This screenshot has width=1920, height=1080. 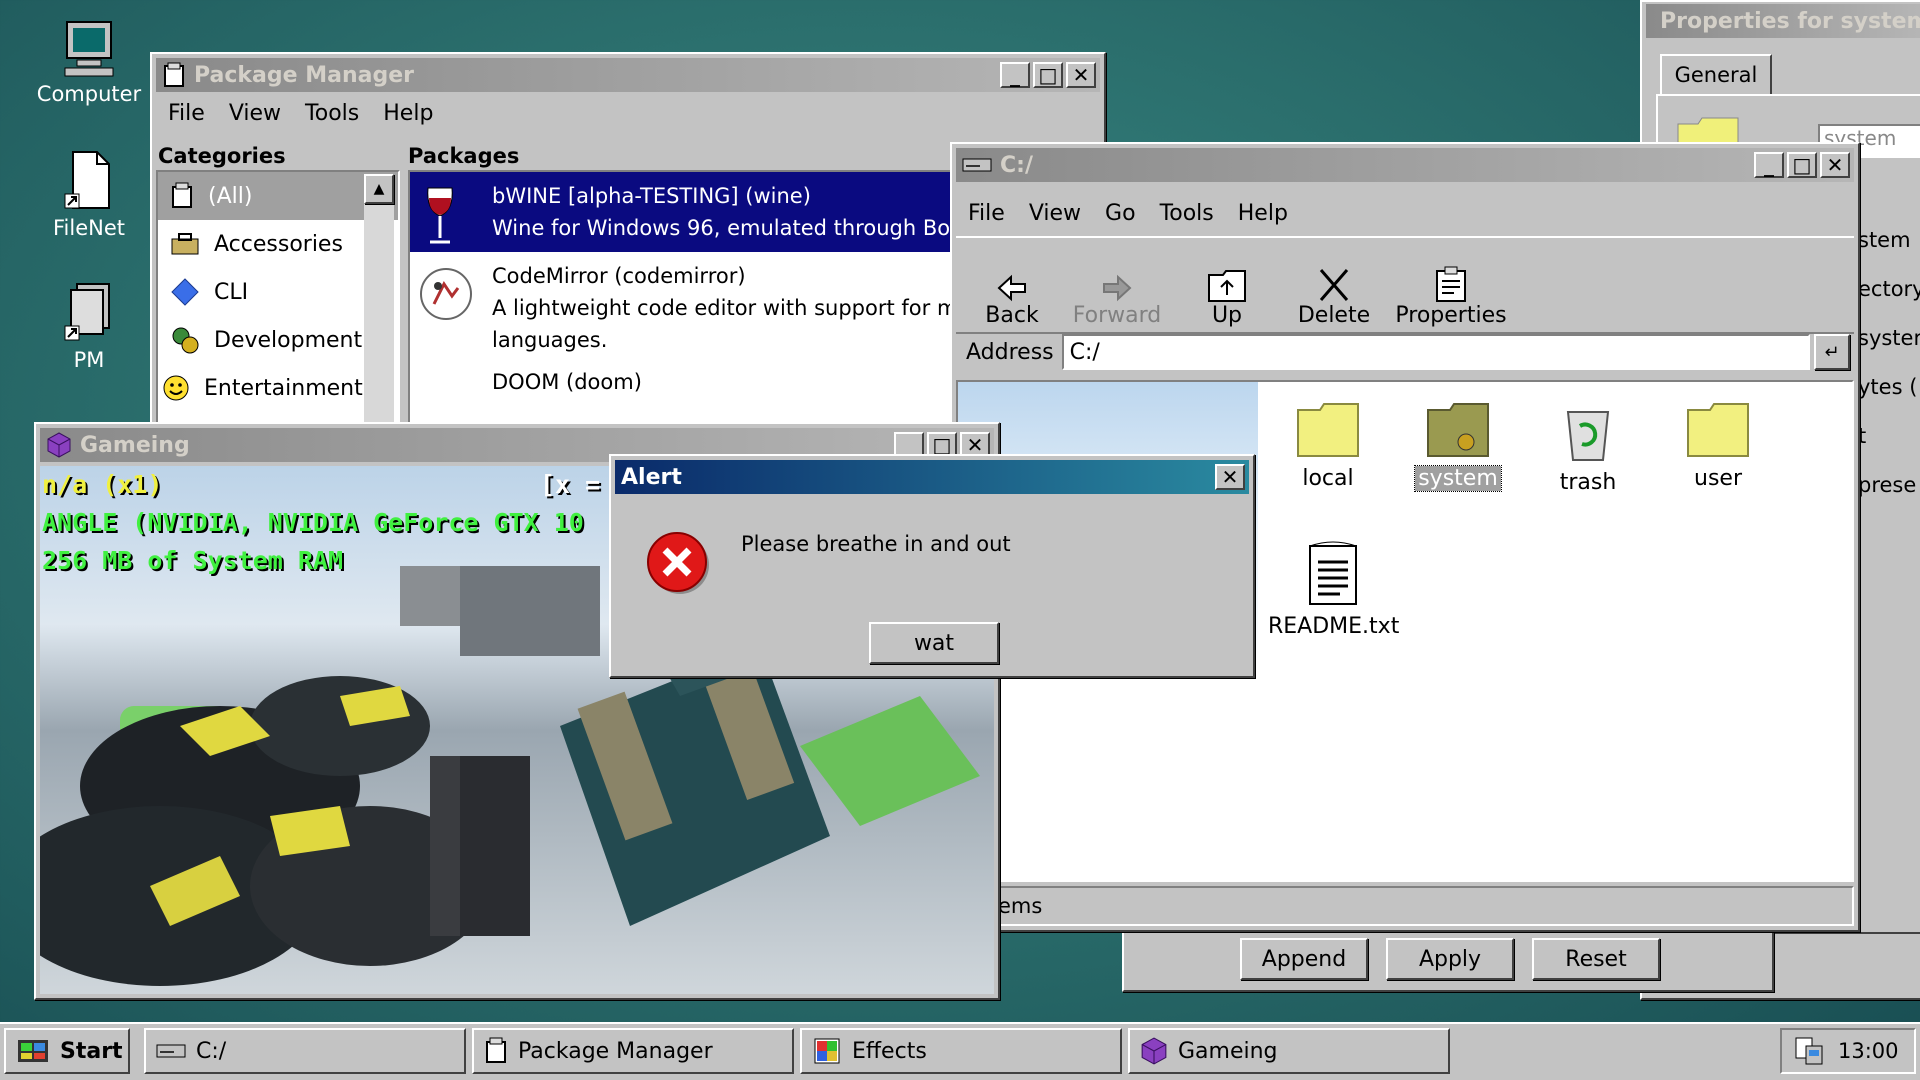 What do you see at coordinates (932, 477) in the screenshot?
I see `alert-titlebar: Alert ✕` at bounding box center [932, 477].